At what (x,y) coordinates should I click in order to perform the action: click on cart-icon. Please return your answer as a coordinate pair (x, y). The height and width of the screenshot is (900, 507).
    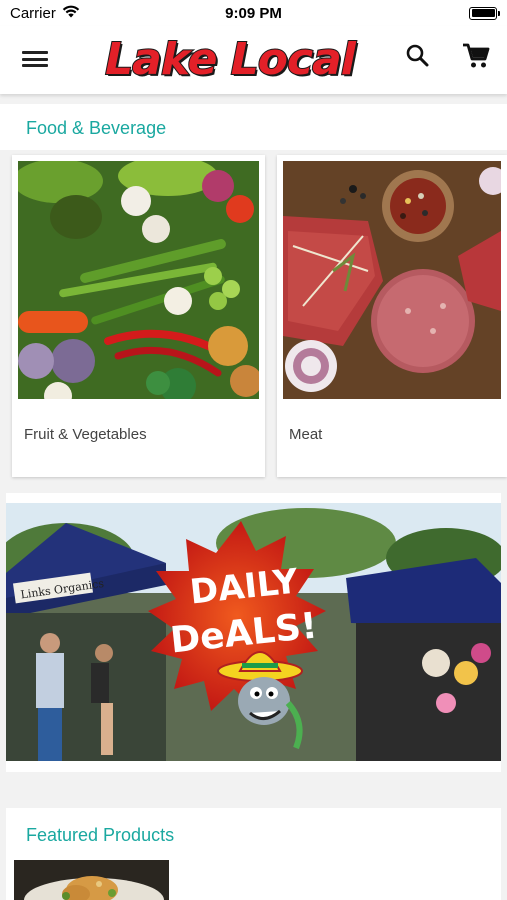
    Looking at the image, I should click on (476, 55).